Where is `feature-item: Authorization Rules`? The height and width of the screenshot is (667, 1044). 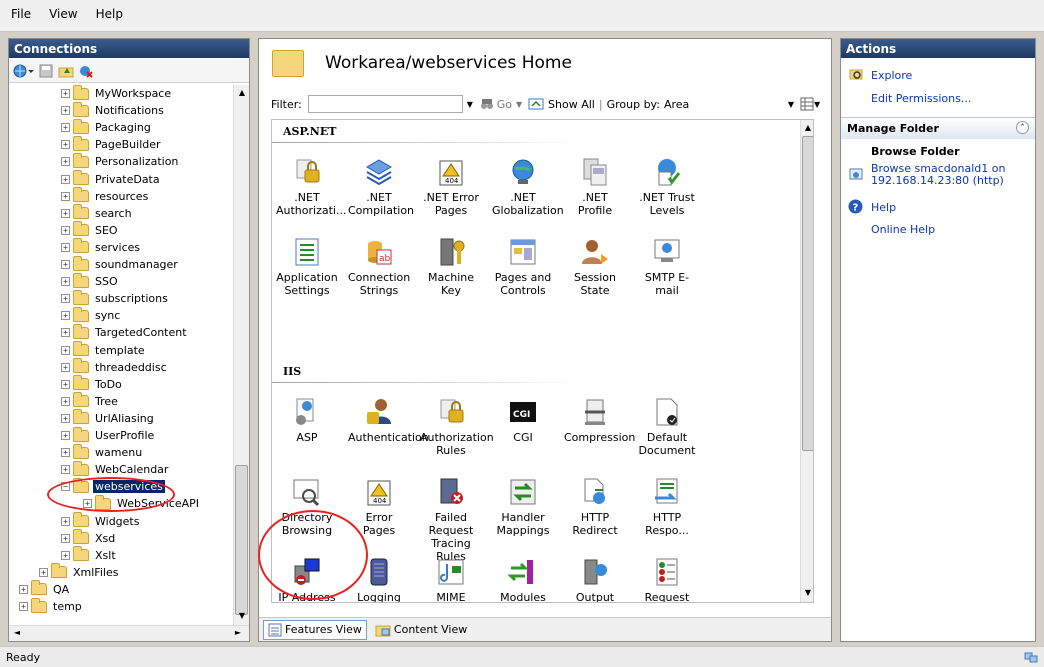
feature-item: Authorization Rules is located at coordinates (457, 426).